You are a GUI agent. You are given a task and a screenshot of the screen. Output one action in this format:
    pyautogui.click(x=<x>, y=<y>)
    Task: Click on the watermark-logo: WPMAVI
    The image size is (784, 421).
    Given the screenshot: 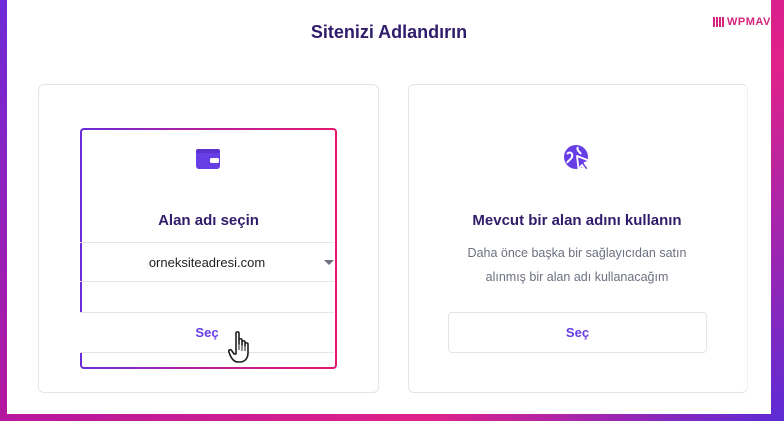 What is the action you would take?
    pyautogui.click(x=743, y=22)
    